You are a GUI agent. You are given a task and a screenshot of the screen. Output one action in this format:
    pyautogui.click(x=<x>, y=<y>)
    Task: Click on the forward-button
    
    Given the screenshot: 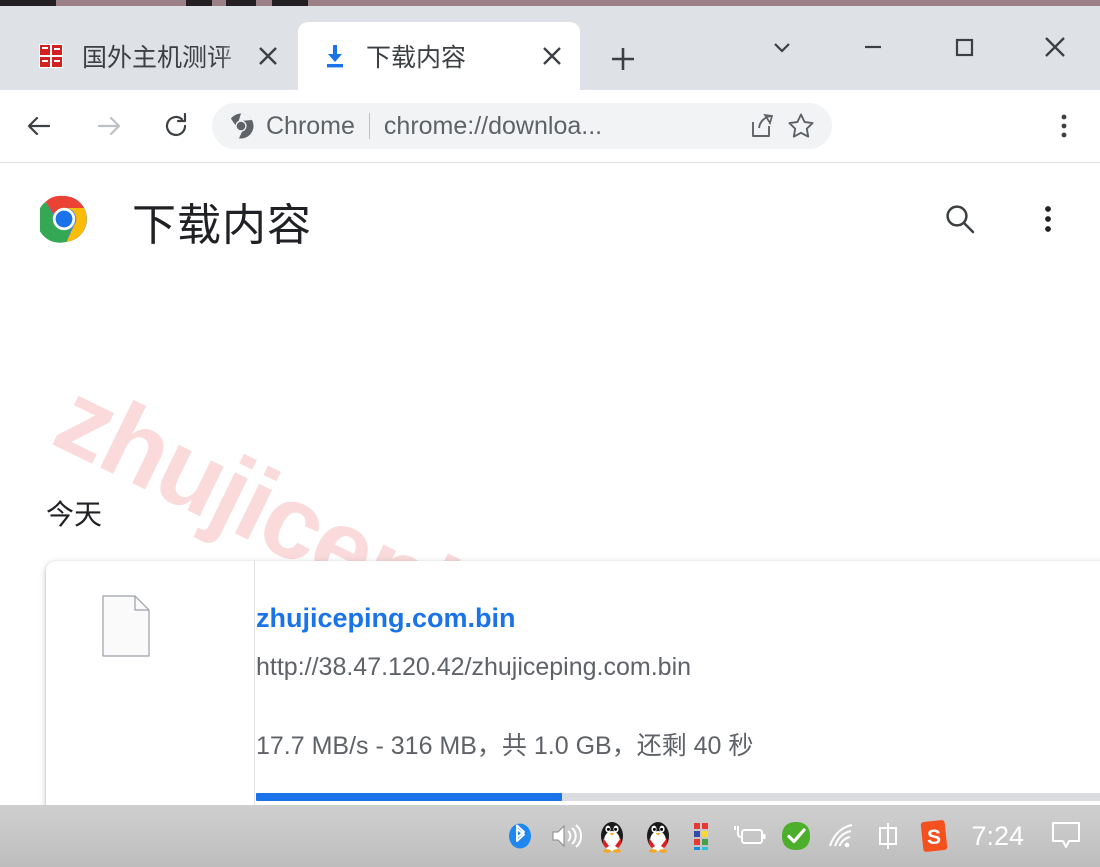 What is the action you would take?
    pyautogui.click(x=109, y=126)
    